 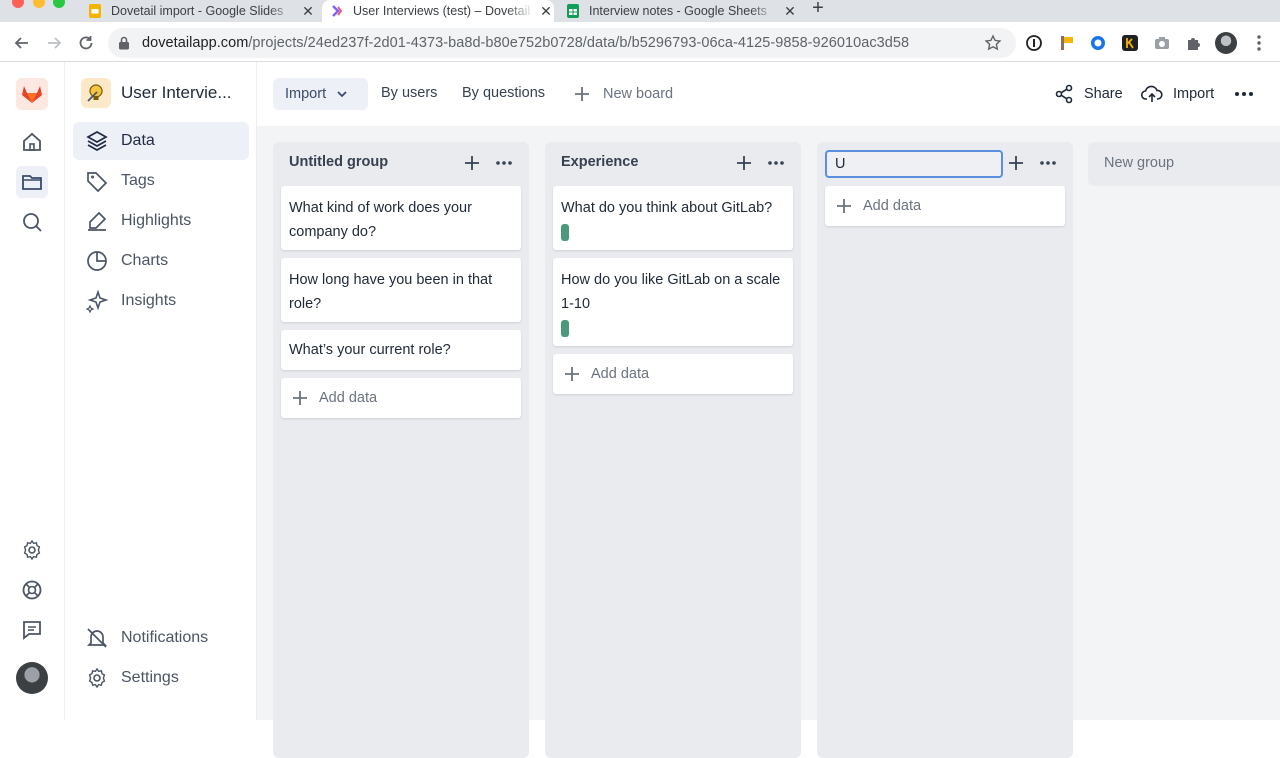 I want to click on sidebar-item-tags: Tags, so click(x=161, y=181).